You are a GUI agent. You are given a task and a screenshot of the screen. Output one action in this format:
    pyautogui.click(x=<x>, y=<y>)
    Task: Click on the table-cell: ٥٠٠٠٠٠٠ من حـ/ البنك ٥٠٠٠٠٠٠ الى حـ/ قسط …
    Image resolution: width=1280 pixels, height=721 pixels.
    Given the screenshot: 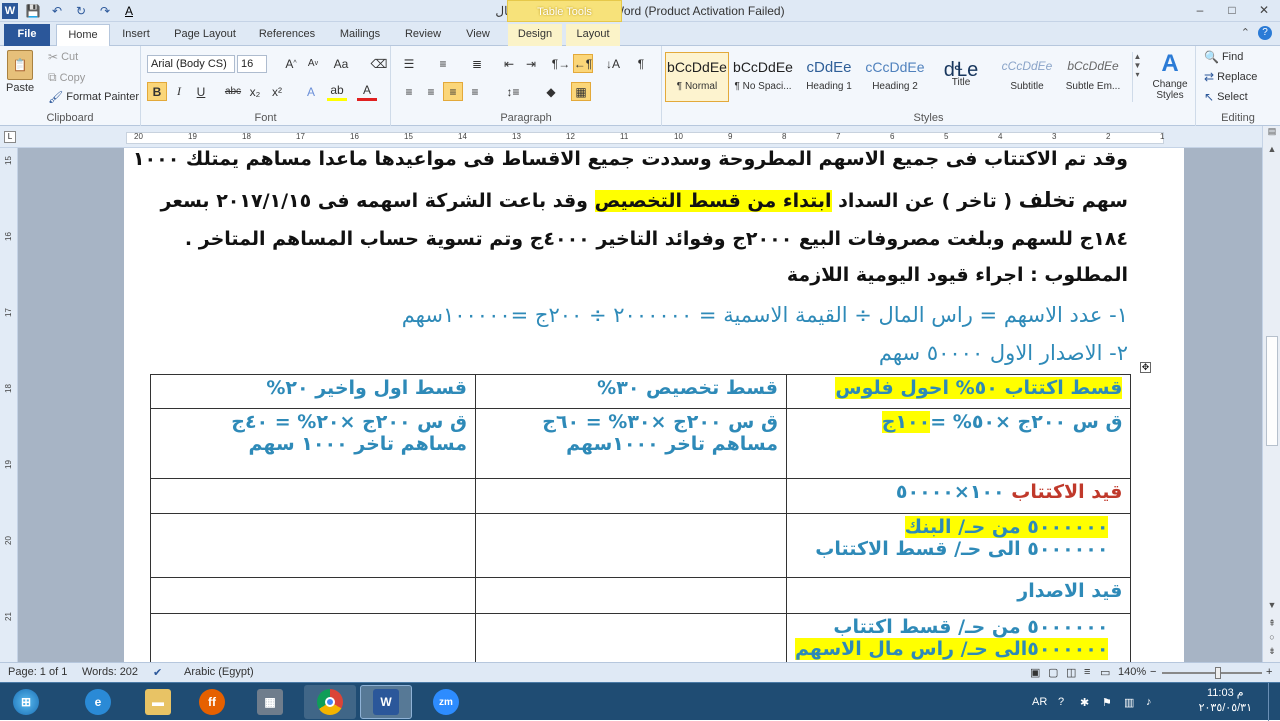 What is the action you would take?
    pyautogui.click(x=958, y=545)
    